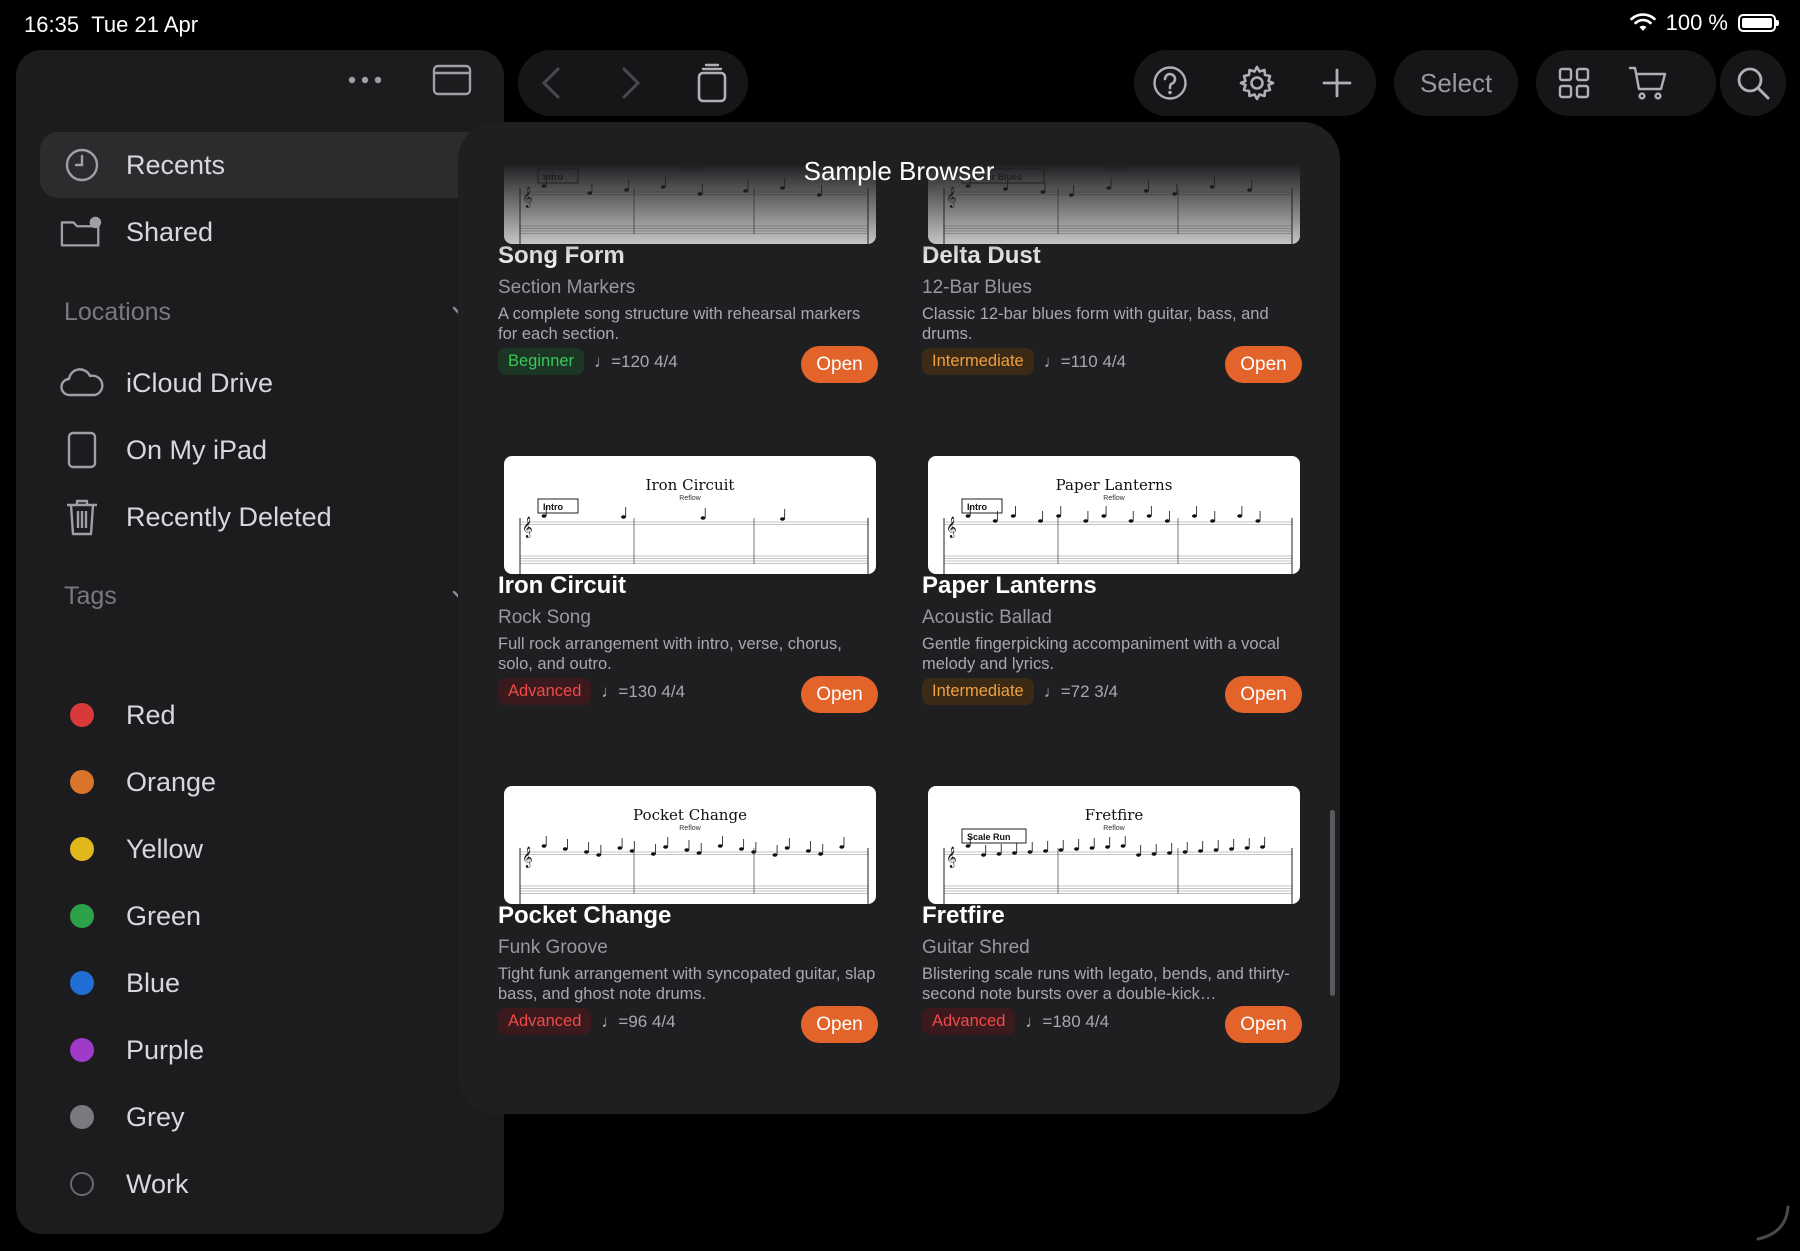 The image size is (1800, 1251). I want to click on tempo-signature: ♩=130 4/4, so click(643, 691).